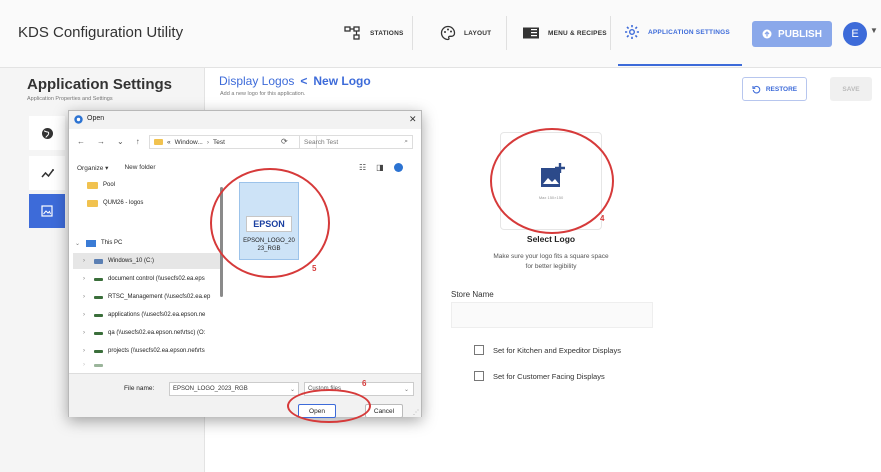 The image size is (881, 472). I want to click on stations-icon, so click(352, 33).